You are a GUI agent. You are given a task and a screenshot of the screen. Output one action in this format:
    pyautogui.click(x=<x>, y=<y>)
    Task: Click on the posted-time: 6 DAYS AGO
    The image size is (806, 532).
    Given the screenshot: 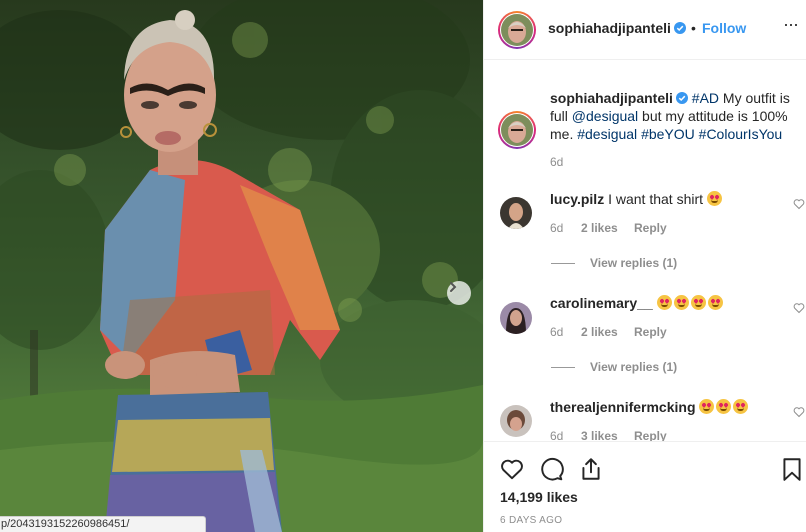 What is the action you would take?
    pyautogui.click(x=531, y=520)
    